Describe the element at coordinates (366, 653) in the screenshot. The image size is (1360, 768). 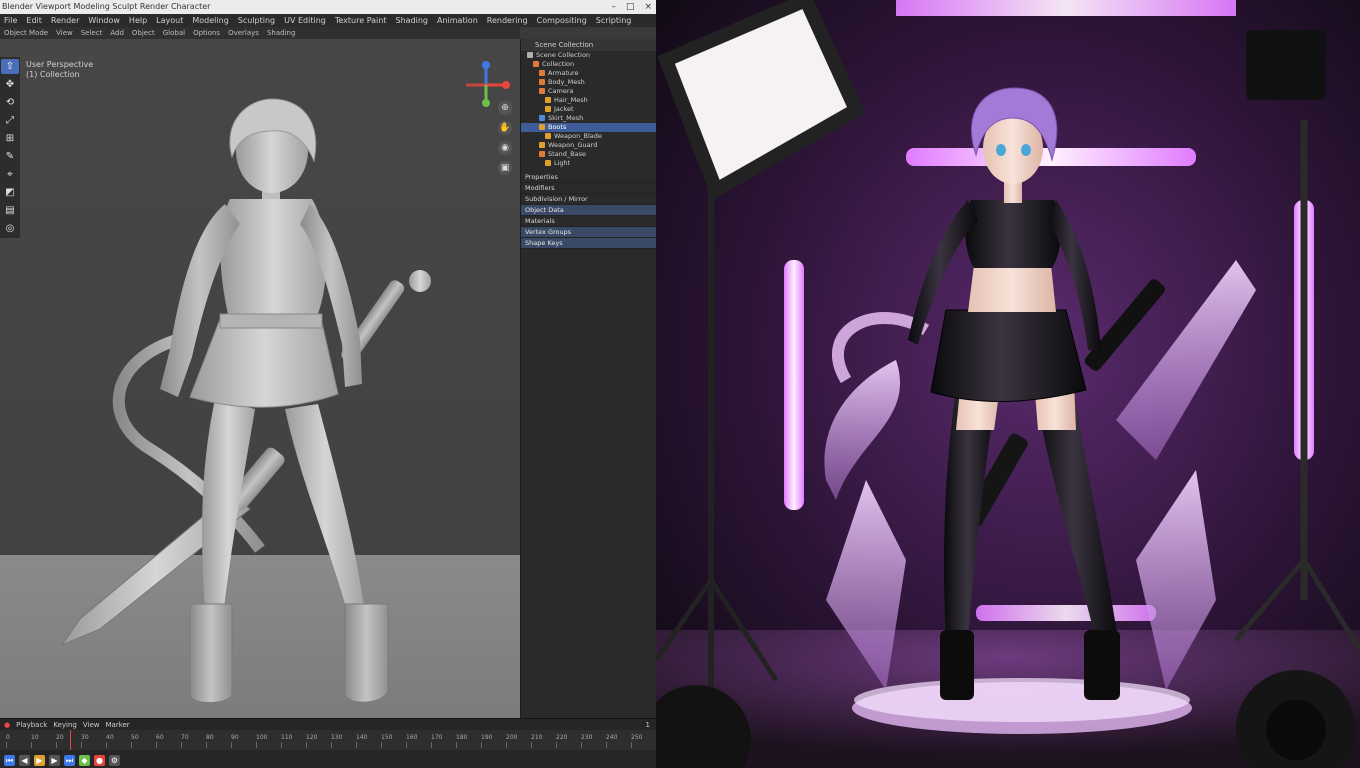
I see `right-boot` at that location.